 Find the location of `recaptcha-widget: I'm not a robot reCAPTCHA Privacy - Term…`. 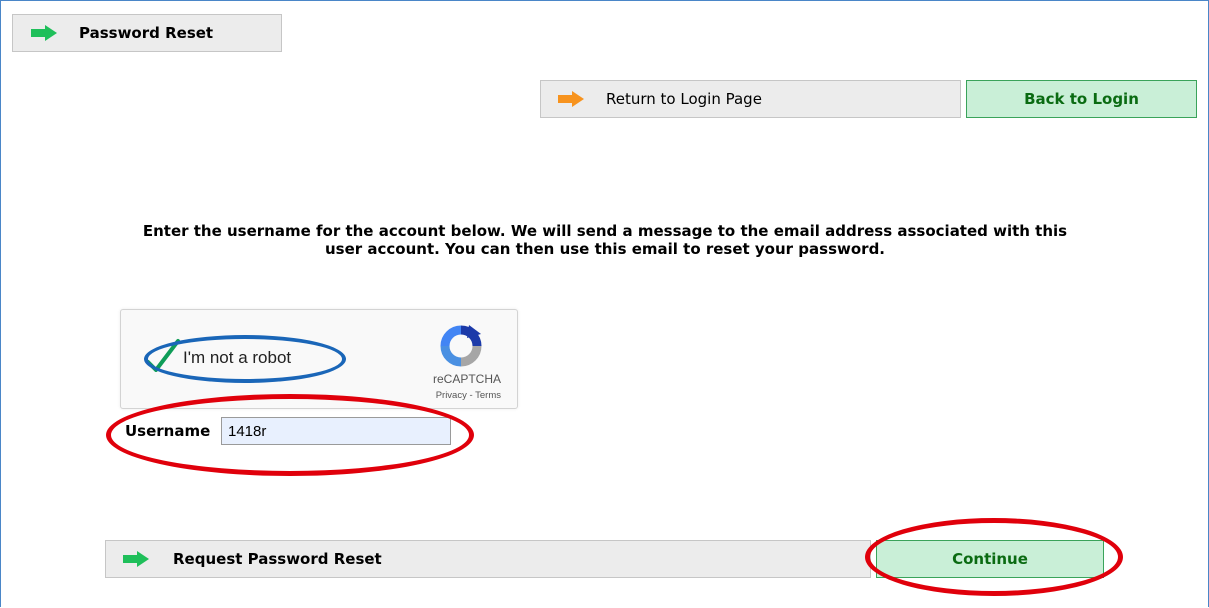

recaptcha-widget: I'm not a robot reCAPTCHA Privacy - Term… is located at coordinates (319, 359).